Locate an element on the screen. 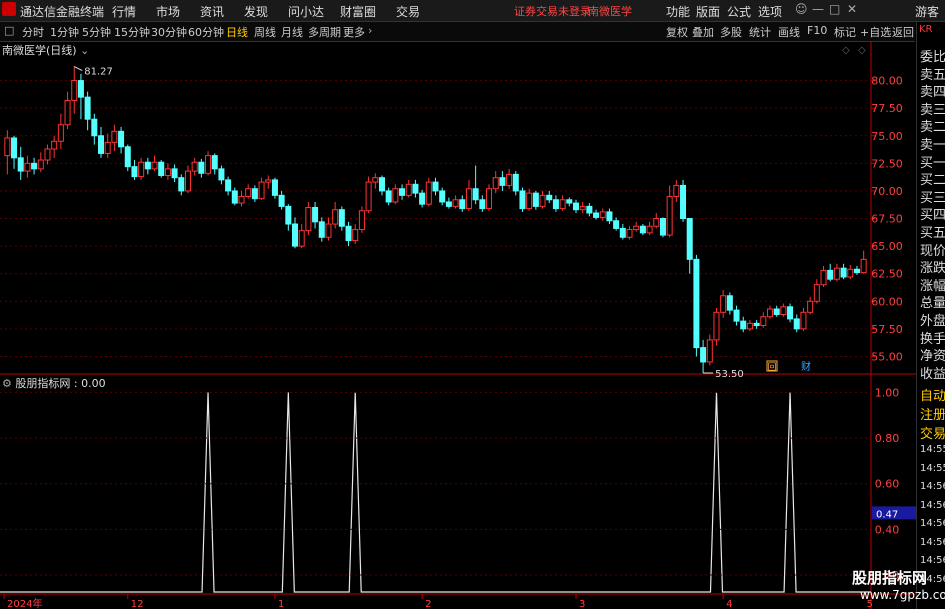  price-tick-label: 70.00 is located at coordinates (887, 191).